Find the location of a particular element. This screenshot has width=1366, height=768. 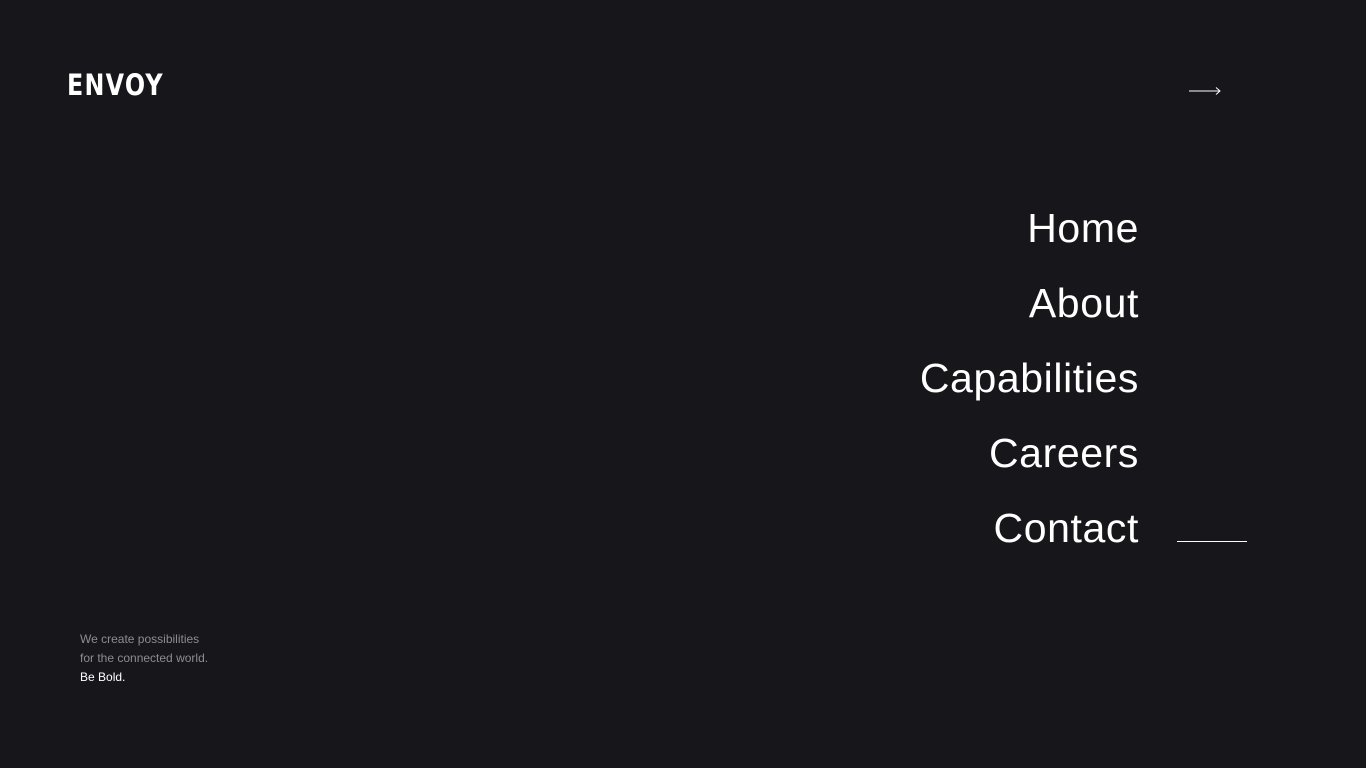

nav-item-careers: Careers is located at coordinates (939, 460).